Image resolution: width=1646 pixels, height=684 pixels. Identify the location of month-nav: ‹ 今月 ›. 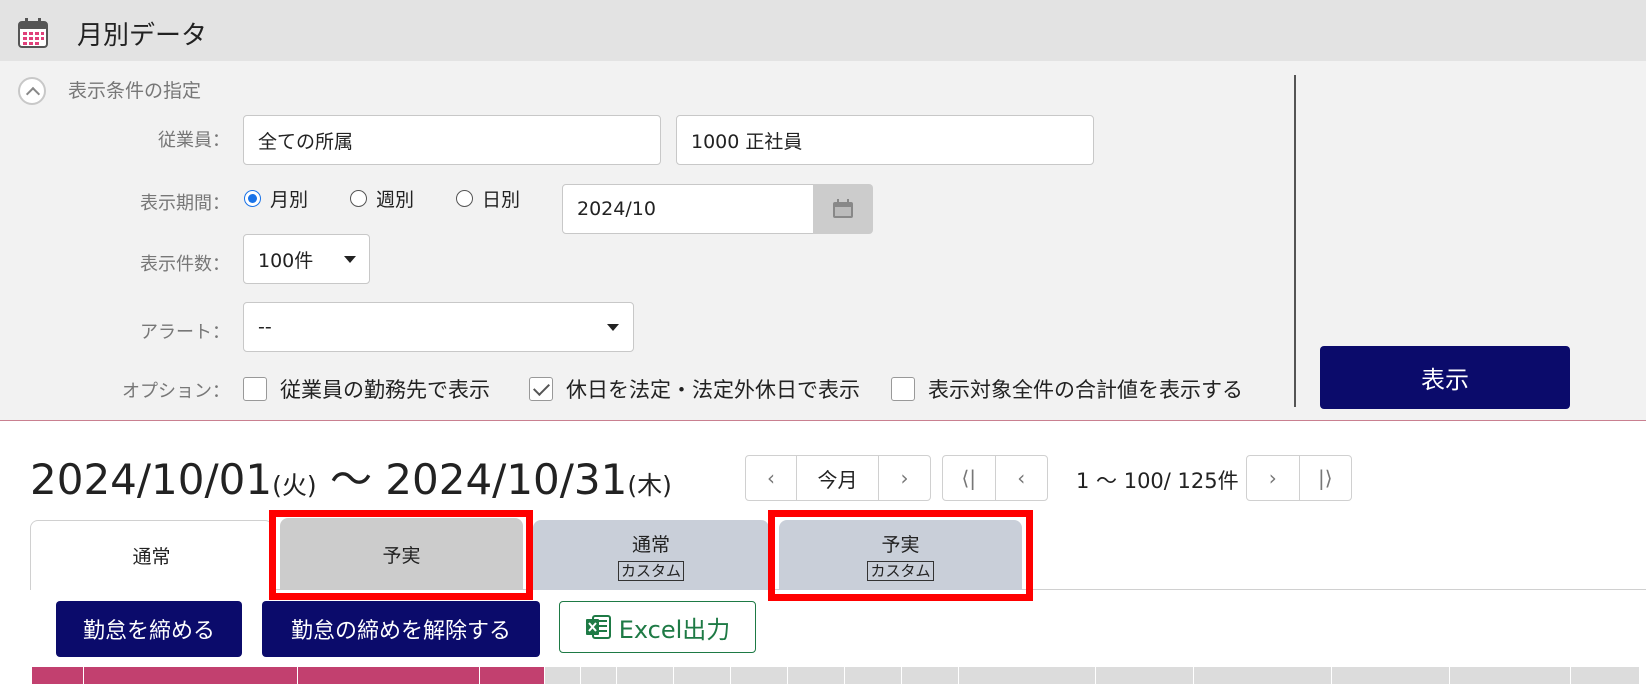
(838, 478).